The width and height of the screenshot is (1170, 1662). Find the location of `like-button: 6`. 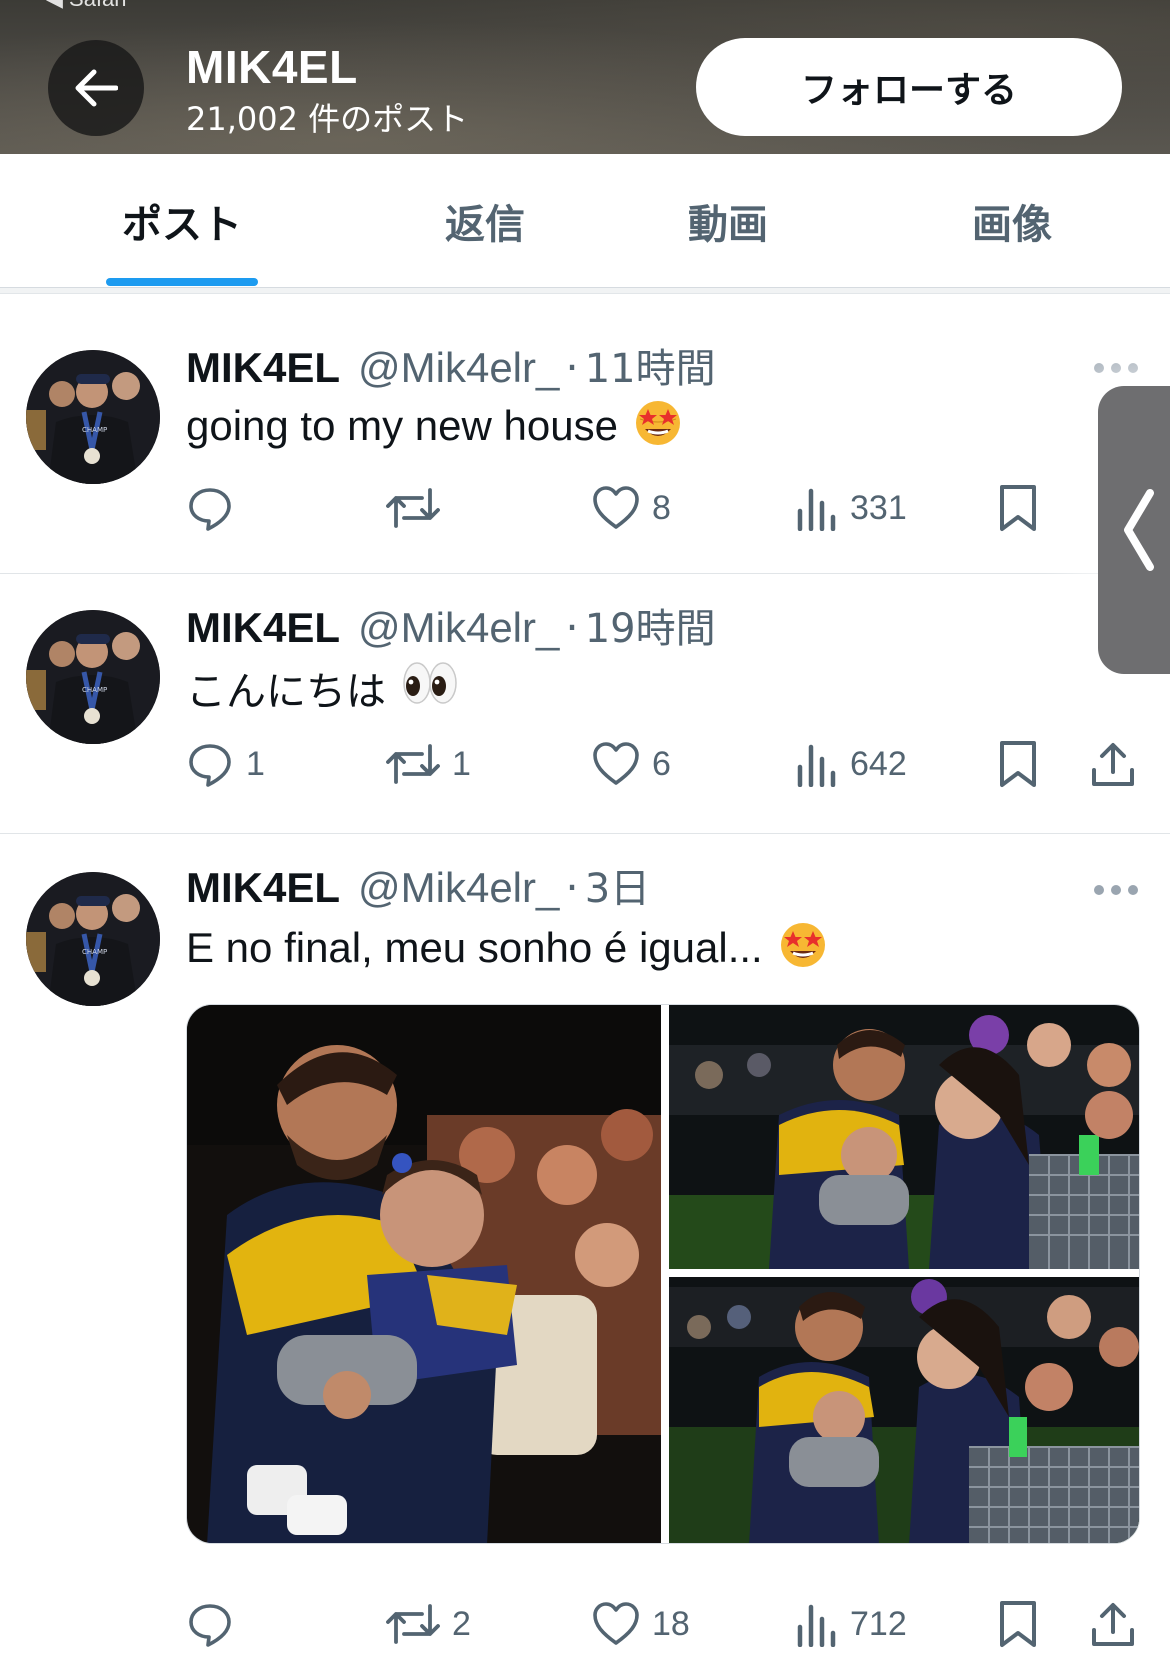

like-button: 6 is located at coordinates (631, 764).